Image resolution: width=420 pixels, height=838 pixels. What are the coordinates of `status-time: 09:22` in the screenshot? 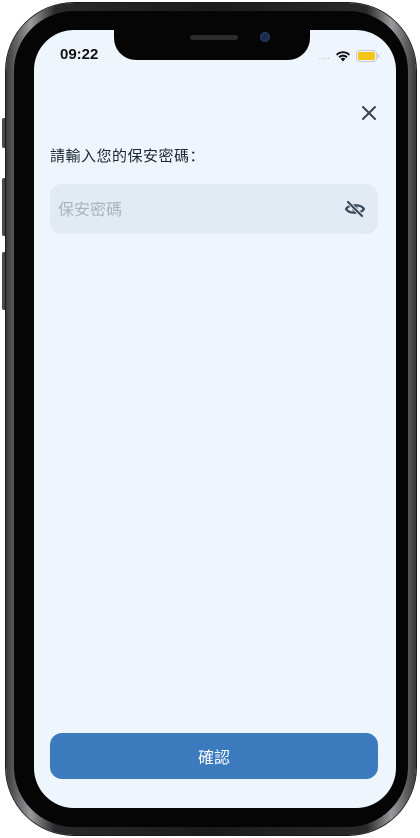 It's located at (79, 54).